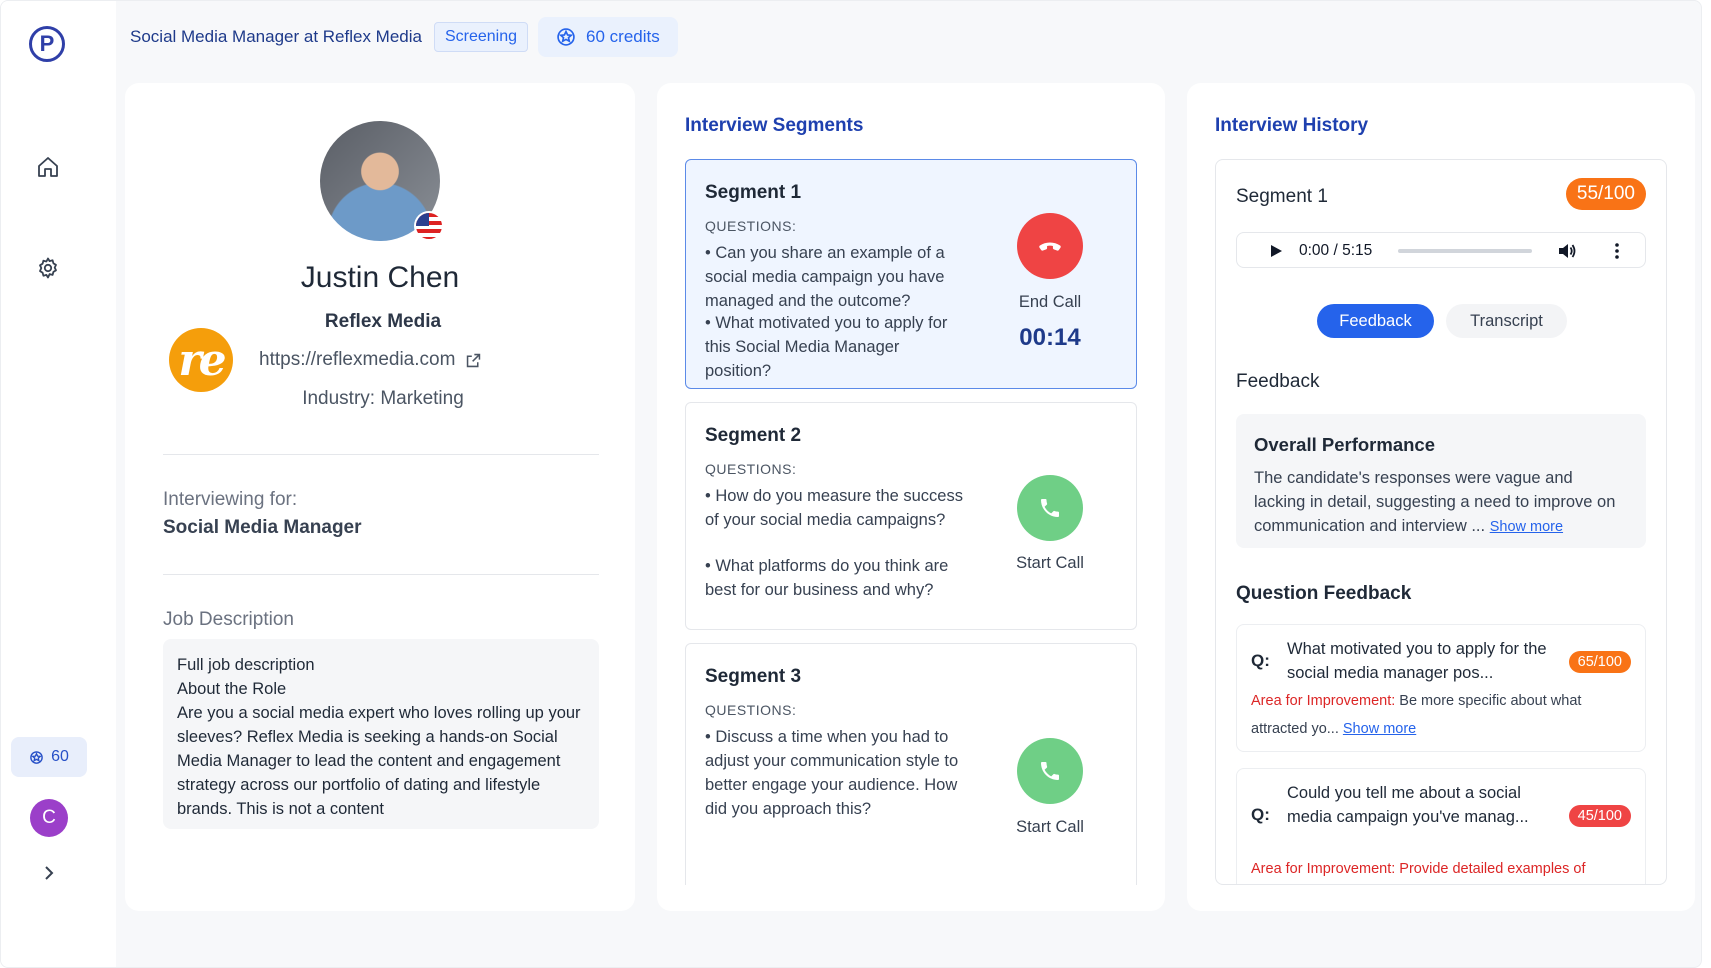 This screenshot has height=968, width=1711. What do you see at coordinates (276, 36) in the screenshot?
I see `job-title: Social Media Manager at Reflex Media` at bounding box center [276, 36].